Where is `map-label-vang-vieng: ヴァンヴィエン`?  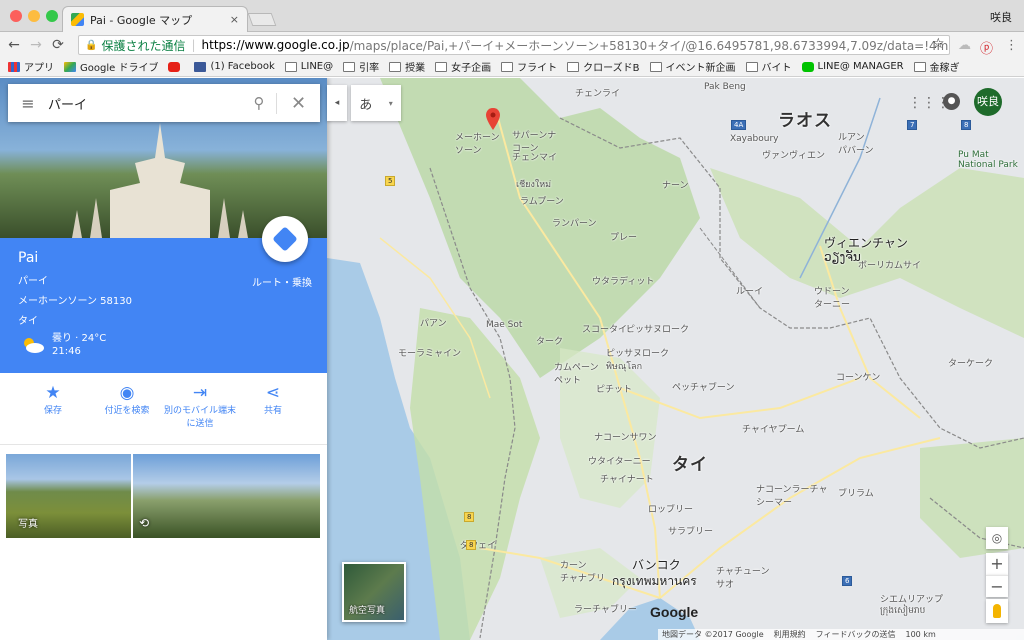 map-label-vang-vieng: ヴァンヴィエン is located at coordinates (794, 156).